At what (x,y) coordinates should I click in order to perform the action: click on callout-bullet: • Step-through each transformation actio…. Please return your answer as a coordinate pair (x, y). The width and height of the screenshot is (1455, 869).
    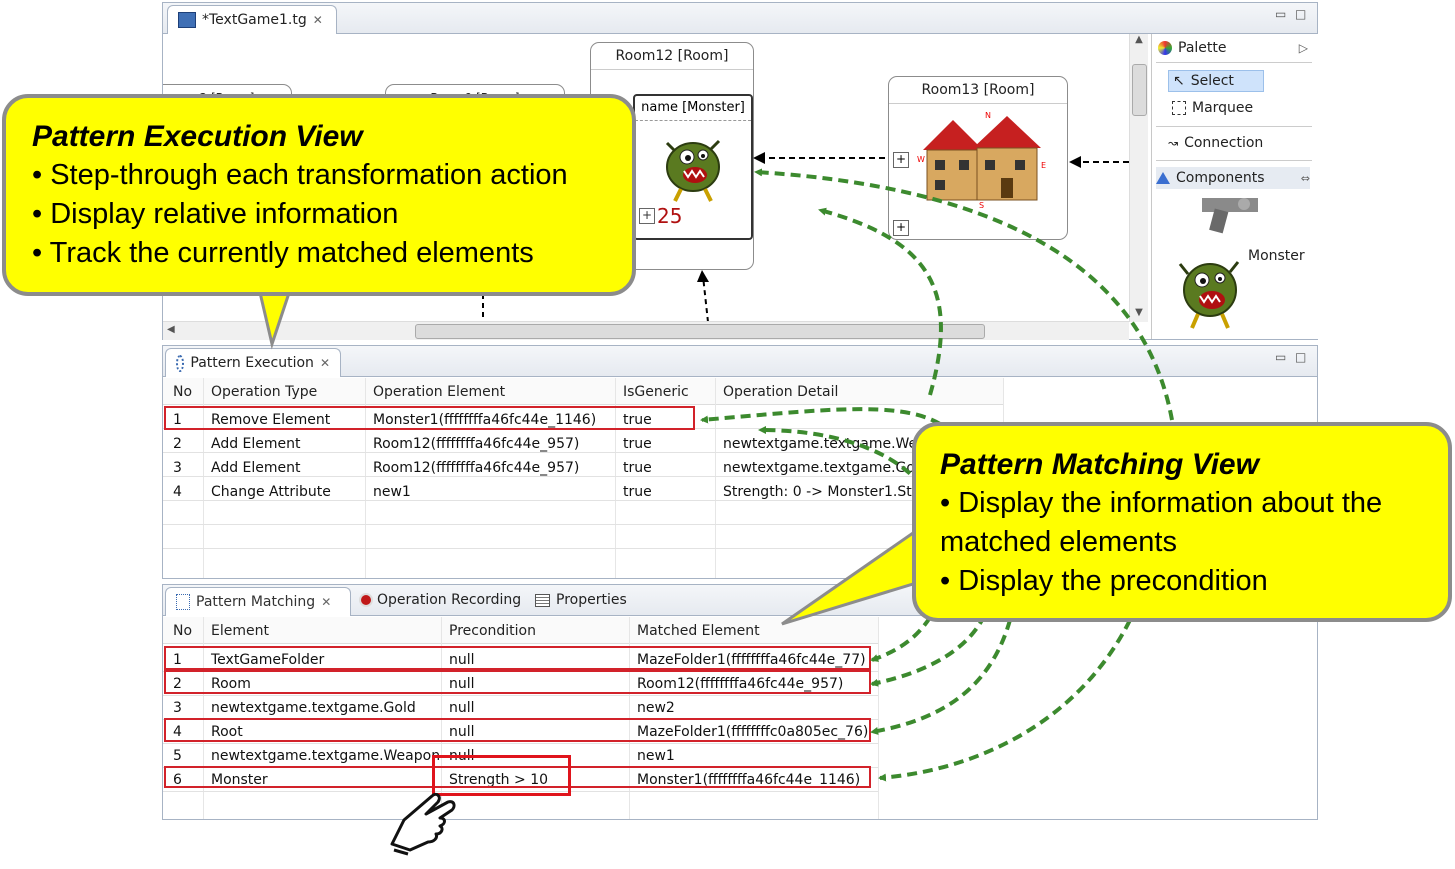
    Looking at the image, I should click on (300, 175).